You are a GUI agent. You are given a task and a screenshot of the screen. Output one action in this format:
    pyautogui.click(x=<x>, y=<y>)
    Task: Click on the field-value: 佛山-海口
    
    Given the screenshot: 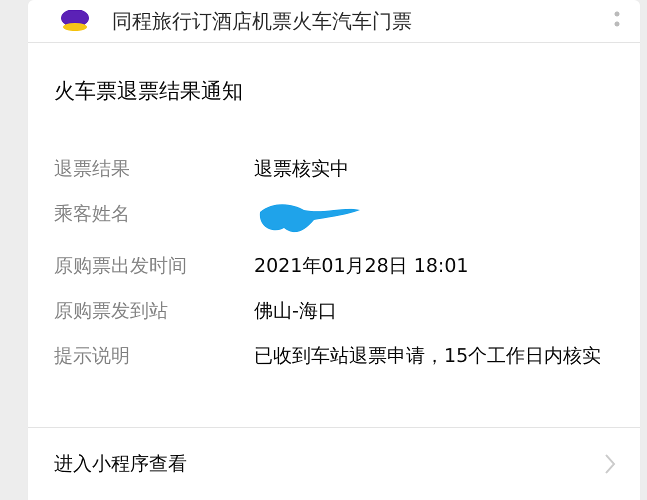 What is the action you would take?
    pyautogui.click(x=296, y=311)
    